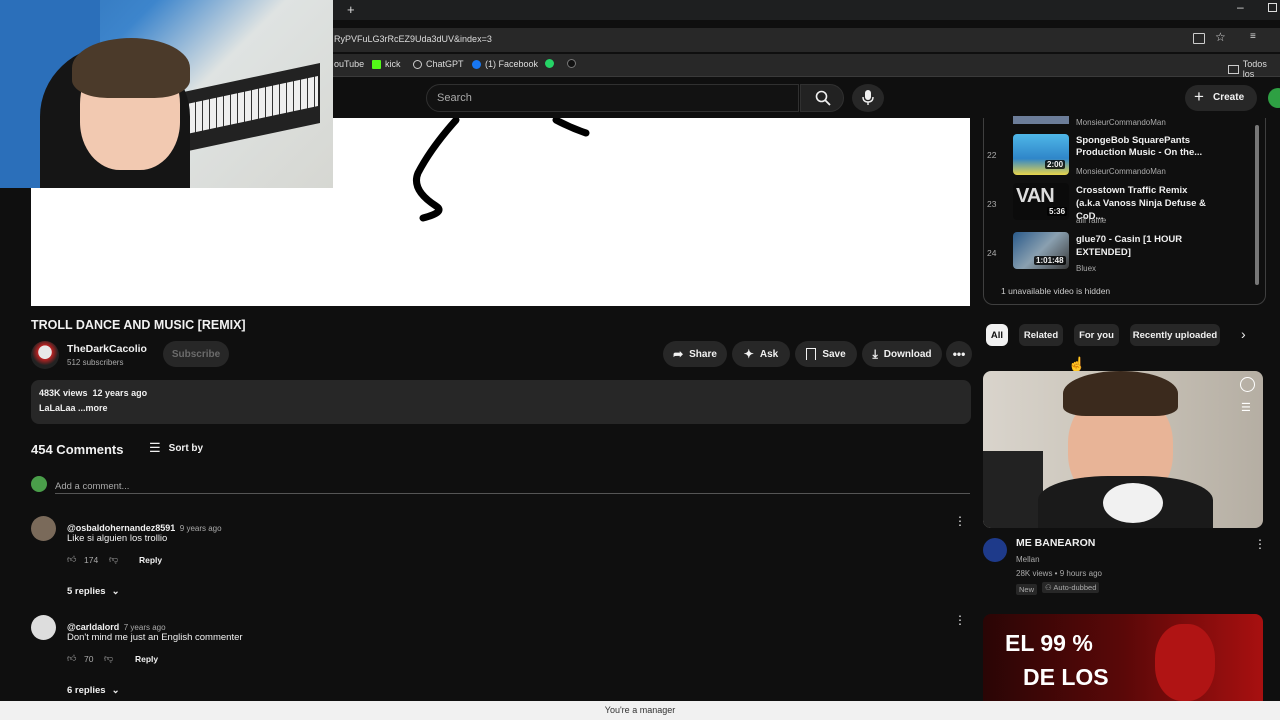 This screenshot has height=720, width=1280. I want to click on create-label: Create, so click(1229, 97).